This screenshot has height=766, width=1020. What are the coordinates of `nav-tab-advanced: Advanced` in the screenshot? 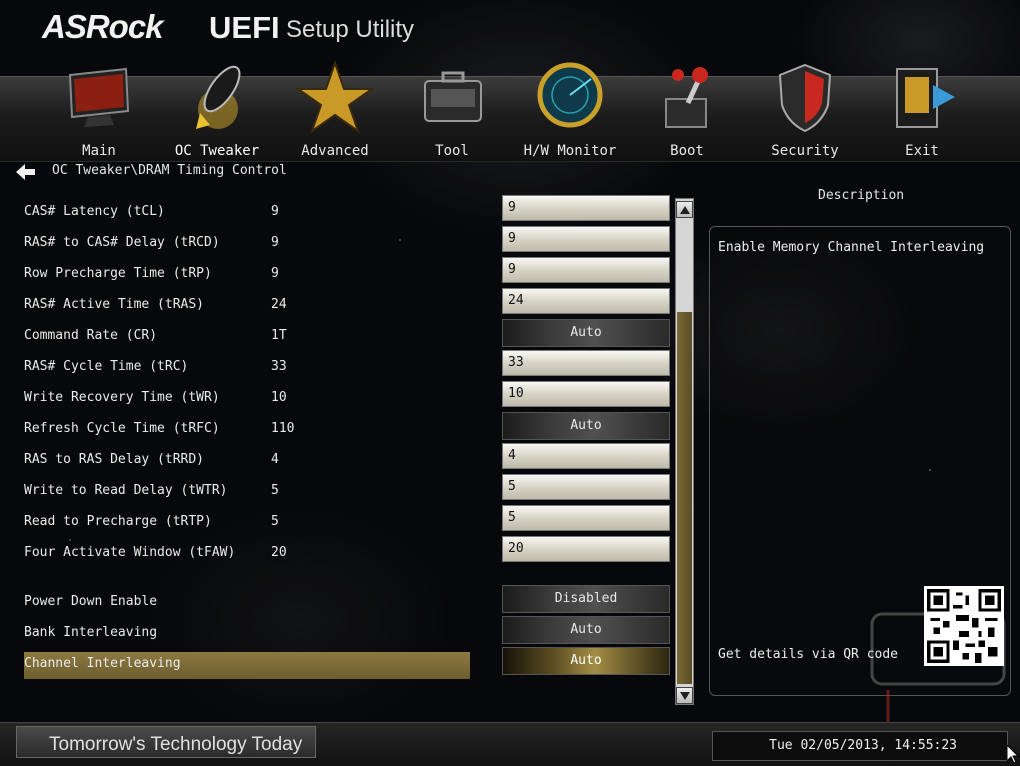 It's located at (335, 110).